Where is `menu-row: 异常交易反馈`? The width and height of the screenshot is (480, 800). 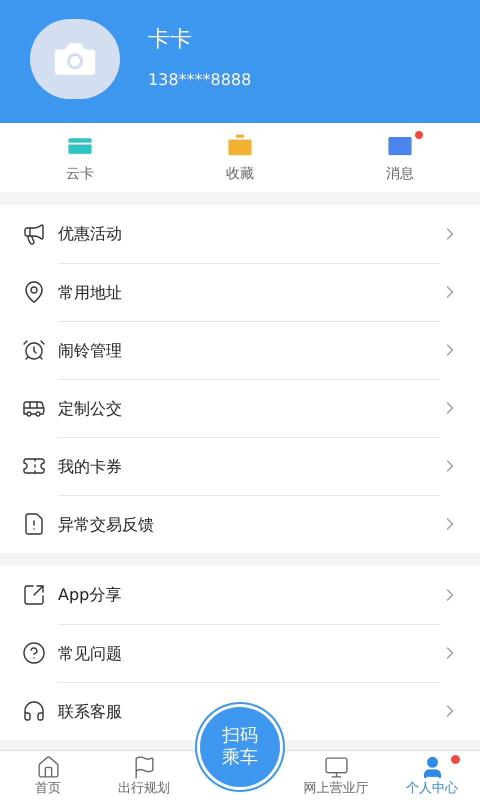
menu-row: 异常交易反馈 is located at coordinates (240, 524).